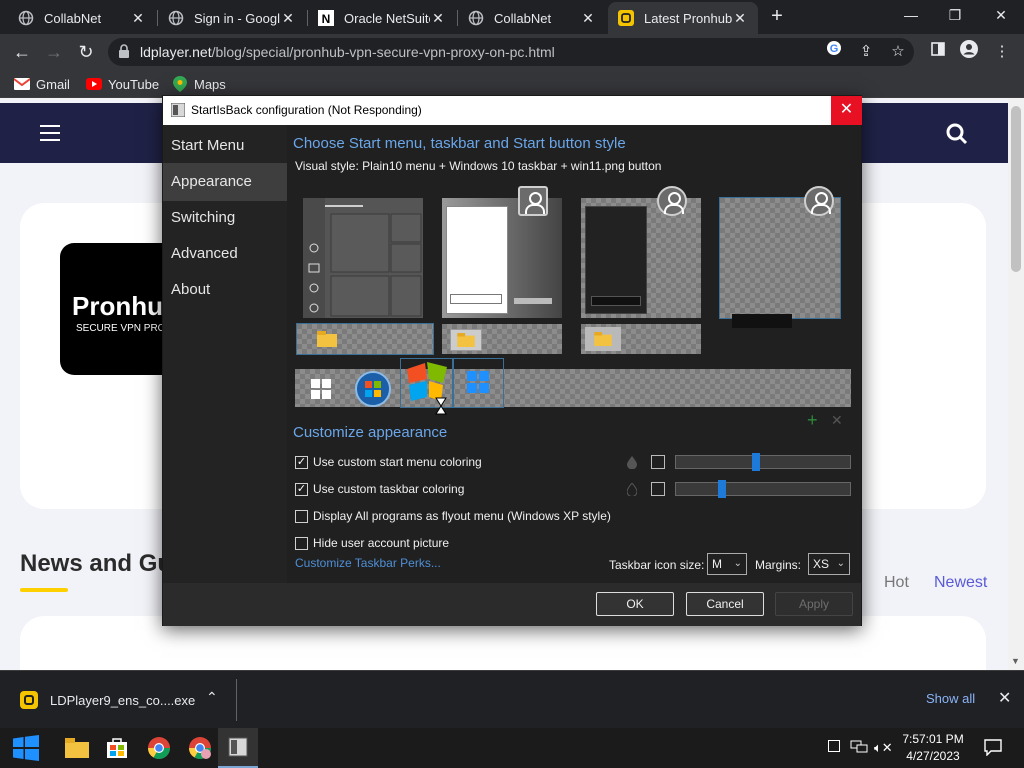 This screenshot has width=1024, height=768. Describe the element at coordinates (381, 543) in the screenshot. I see `option-label: Hide user account picture` at that location.